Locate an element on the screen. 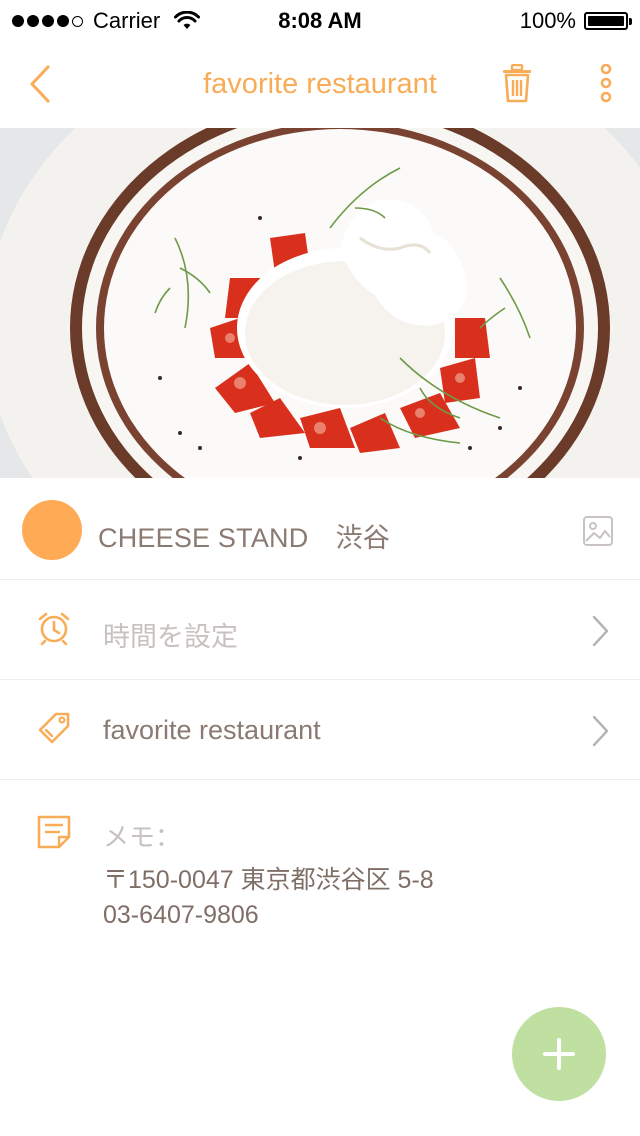 The image size is (640, 1136). page-title: favorite restaurant is located at coordinates (320, 84).